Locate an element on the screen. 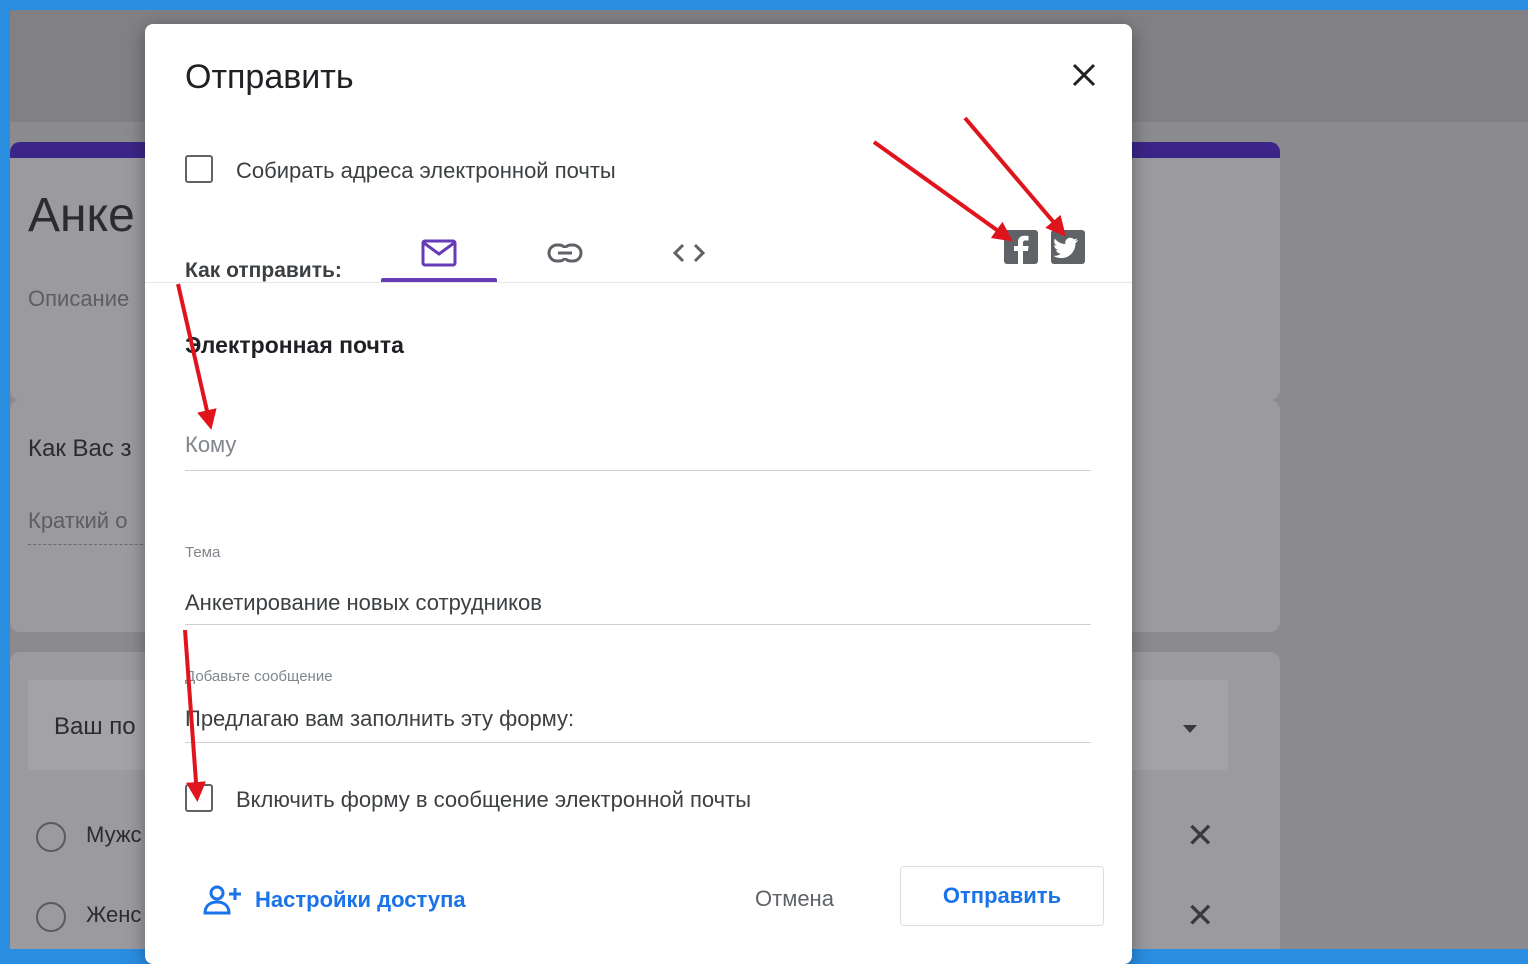  include-form-checkbox is located at coordinates (199, 798).